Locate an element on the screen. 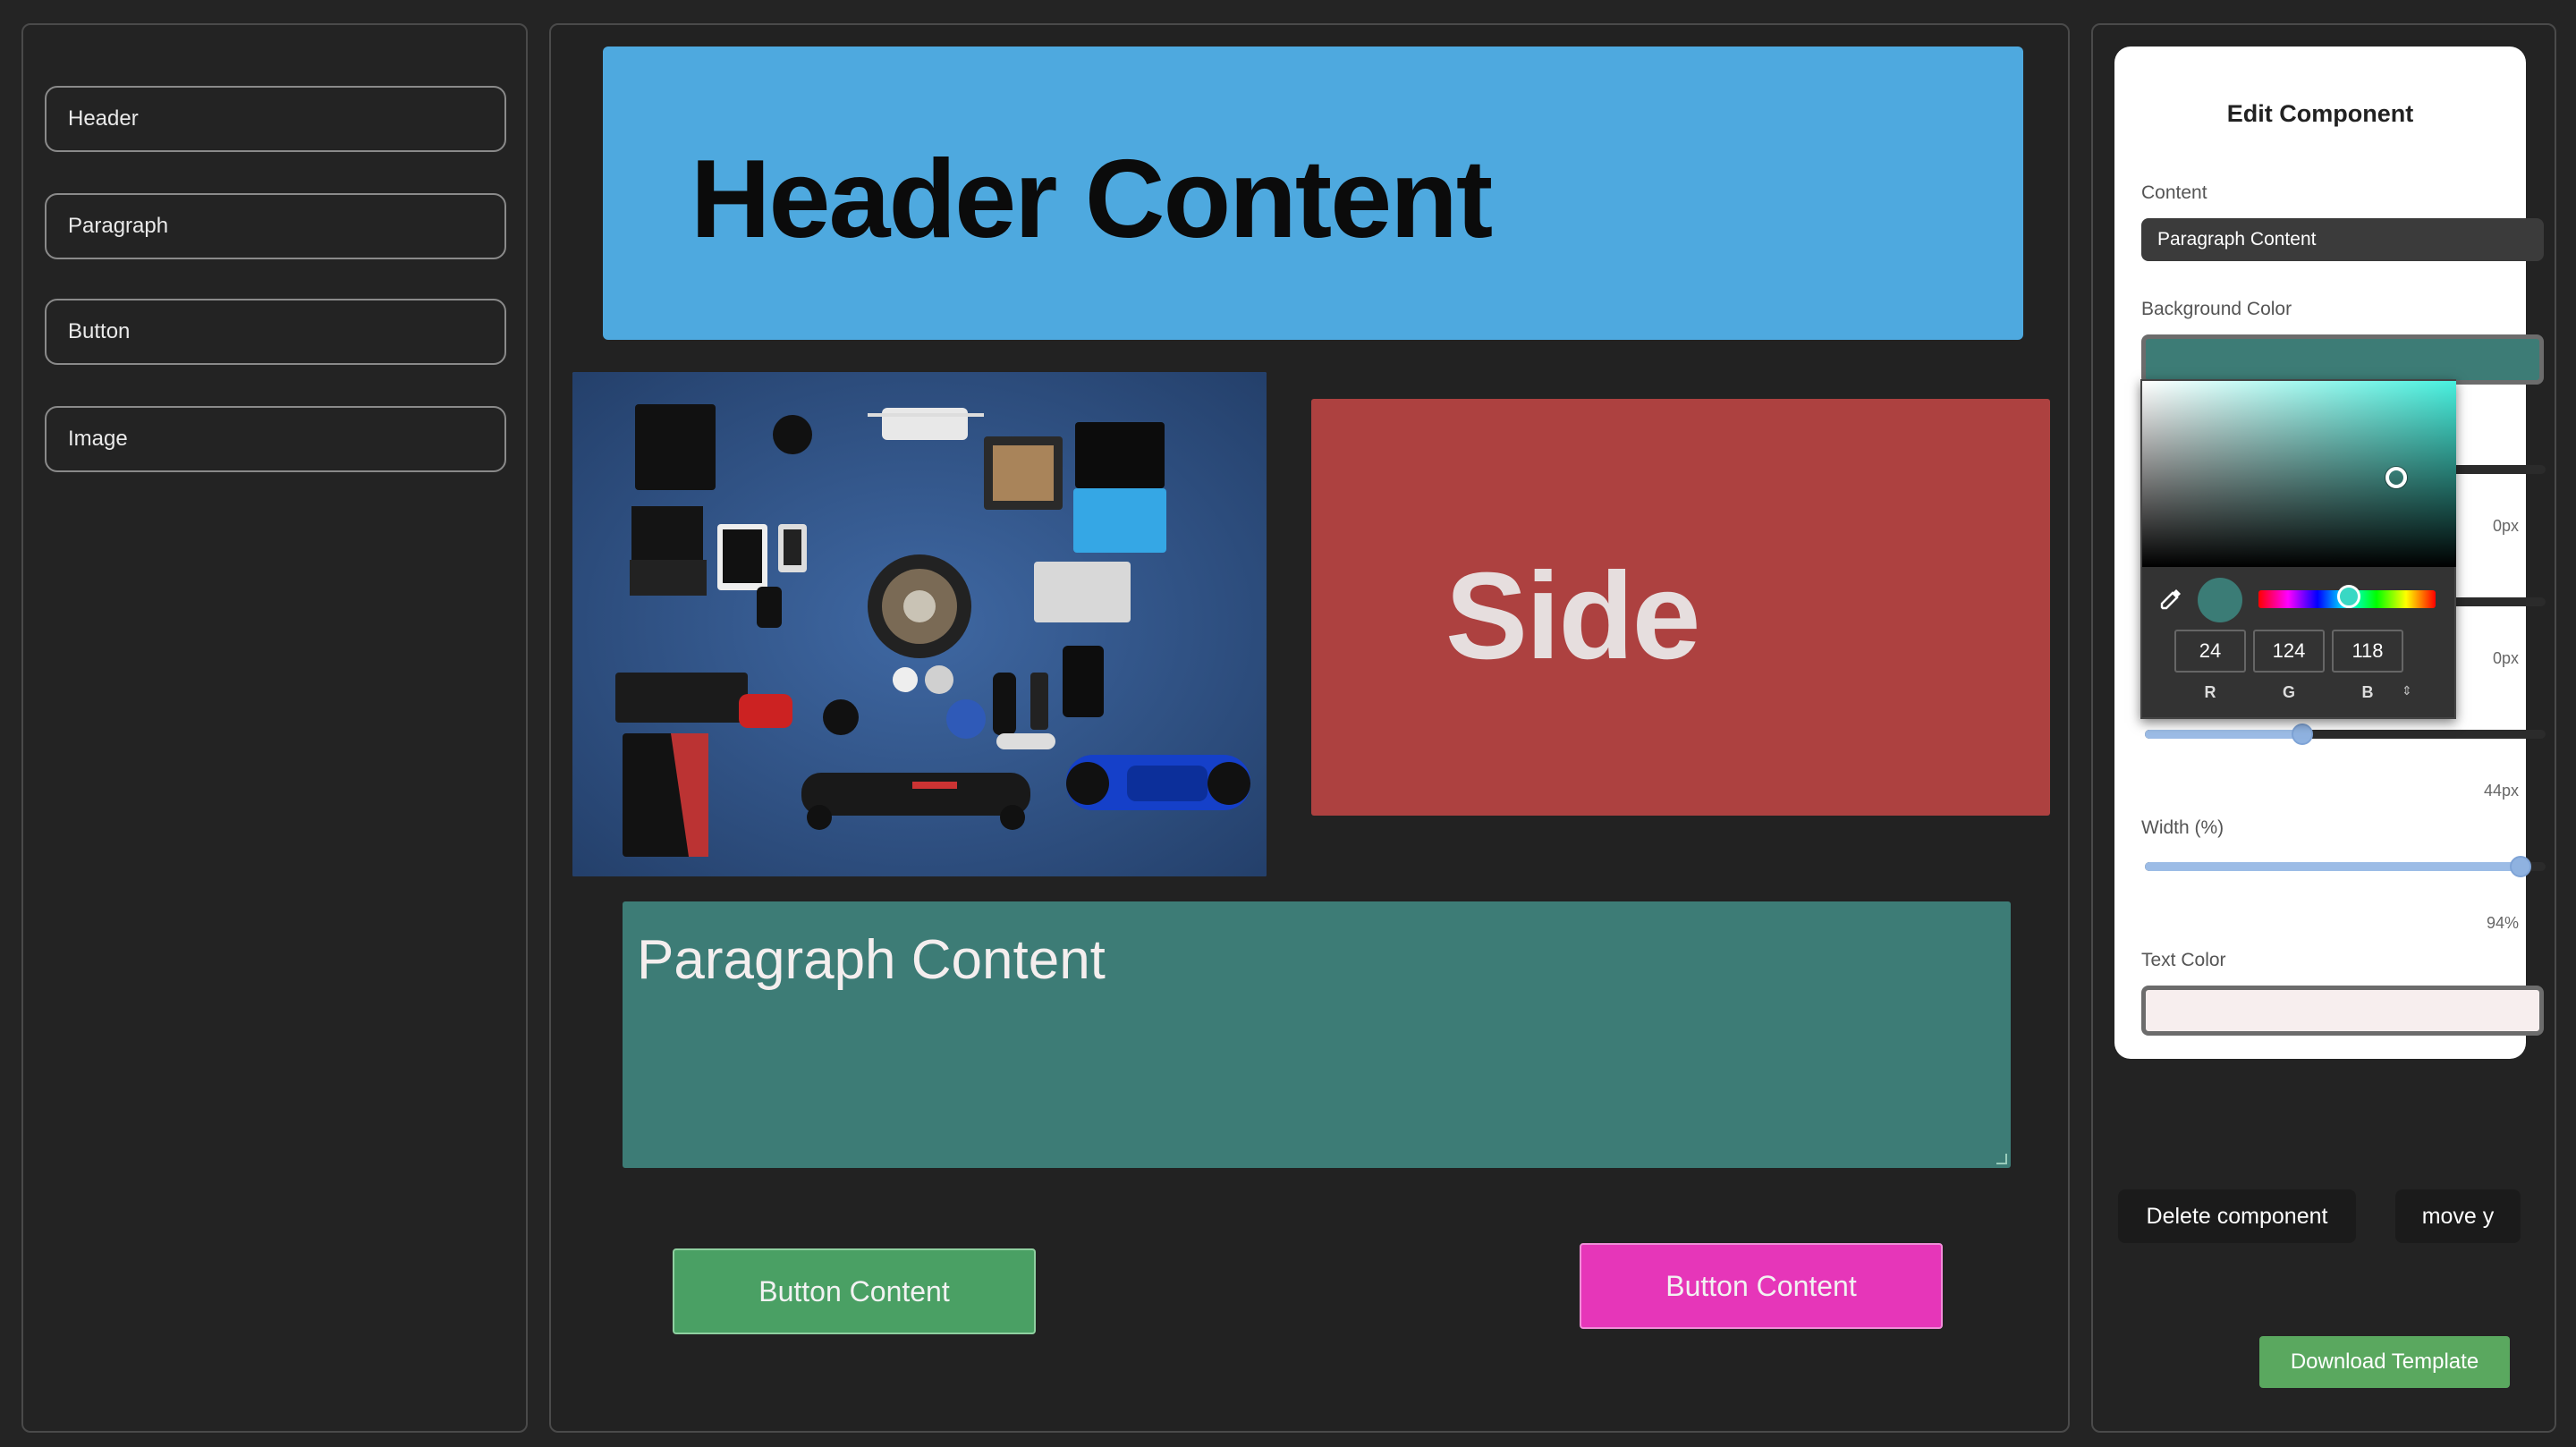 The height and width of the screenshot is (1447, 2576). saturation-handle is located at coordinates (2396, 477).